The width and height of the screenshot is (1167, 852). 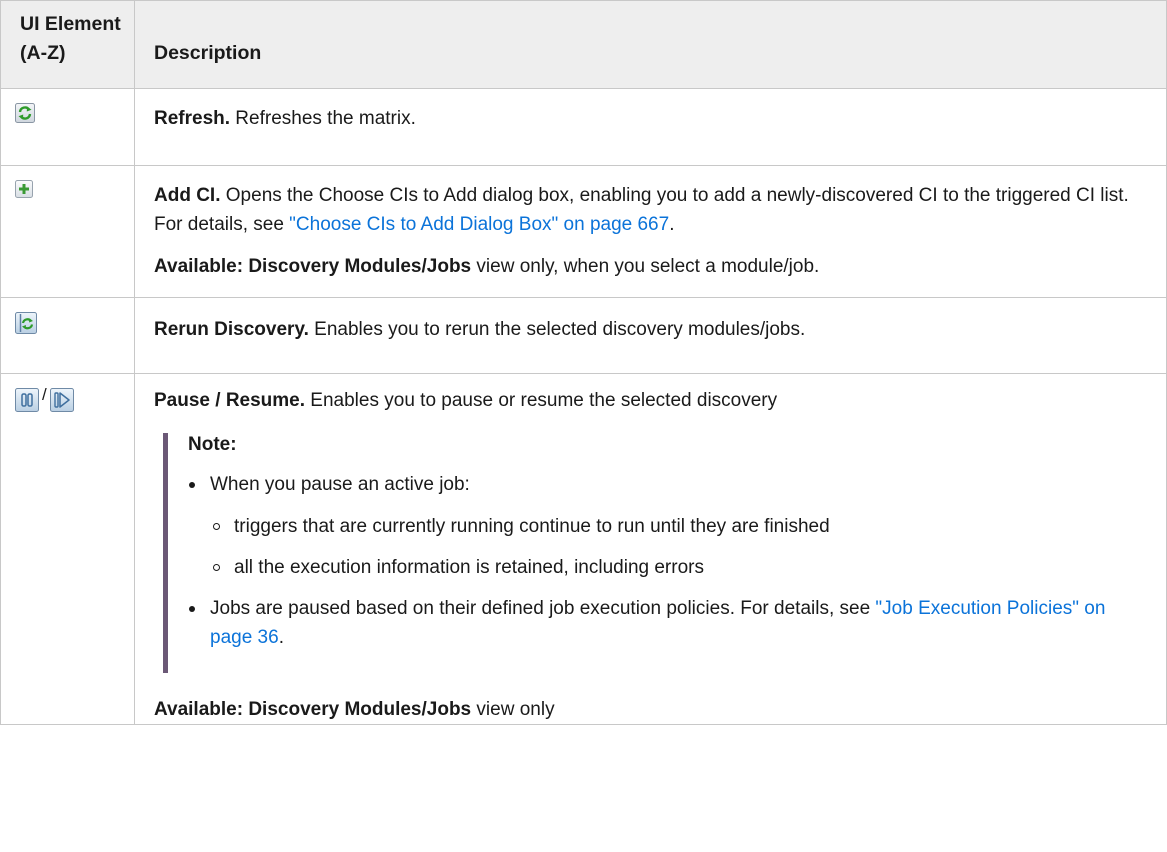 I want to click on header-description: Description, so click(x=650, y=44).